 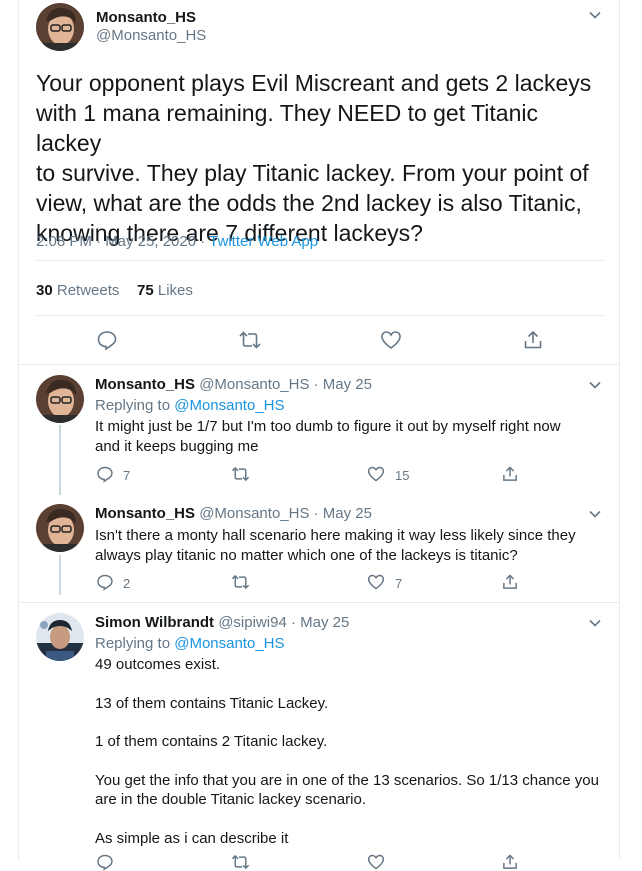 I want to click on like-count: 15, so click(x=402, y=475).